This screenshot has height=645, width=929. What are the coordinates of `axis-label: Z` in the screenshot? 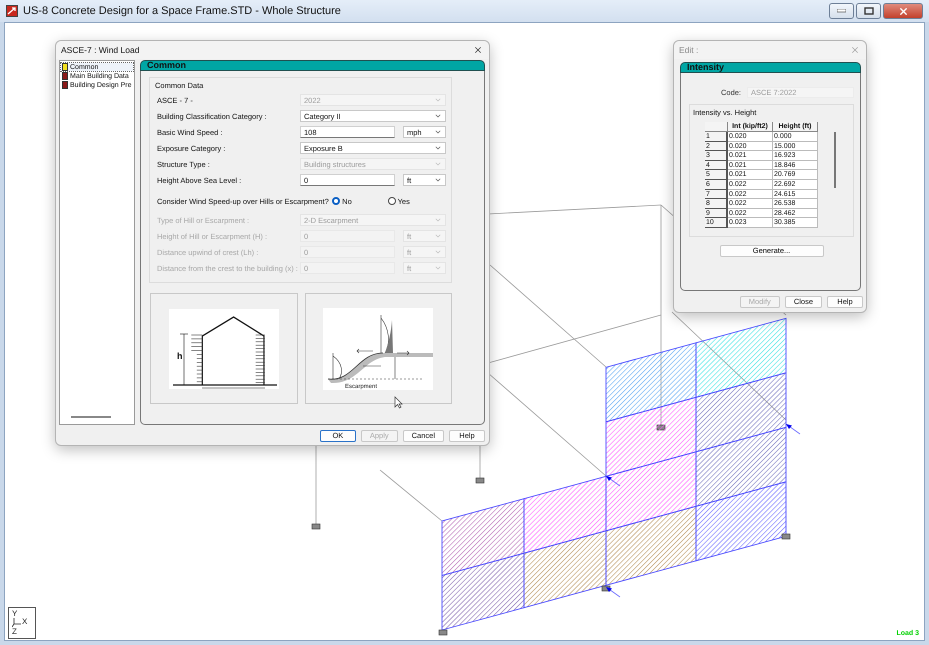 It's located at (15, 632).